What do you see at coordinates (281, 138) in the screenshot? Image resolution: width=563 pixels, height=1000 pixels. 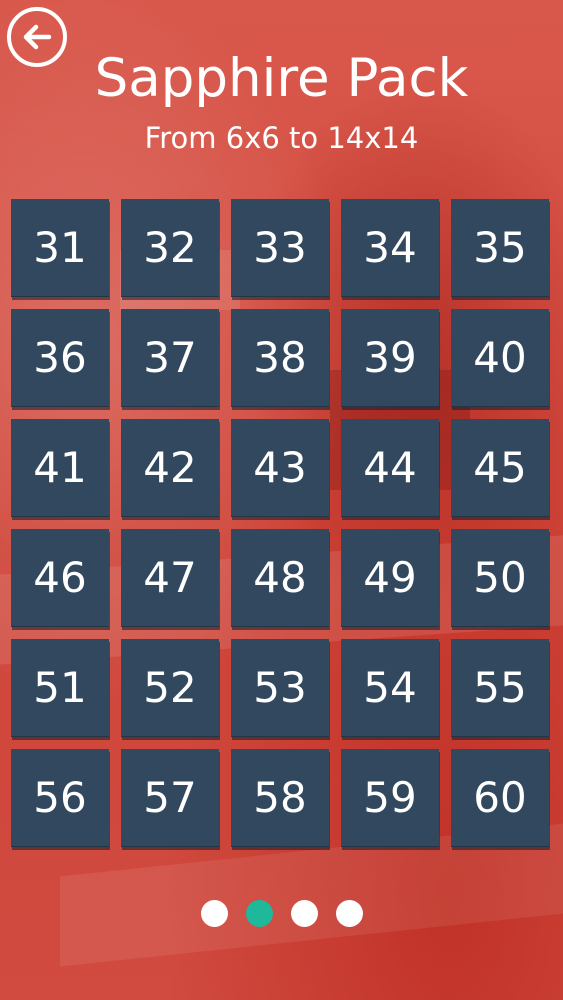 I see `page-subtitle: From 6x6 to 14x14` at bounding box center [281, 138].